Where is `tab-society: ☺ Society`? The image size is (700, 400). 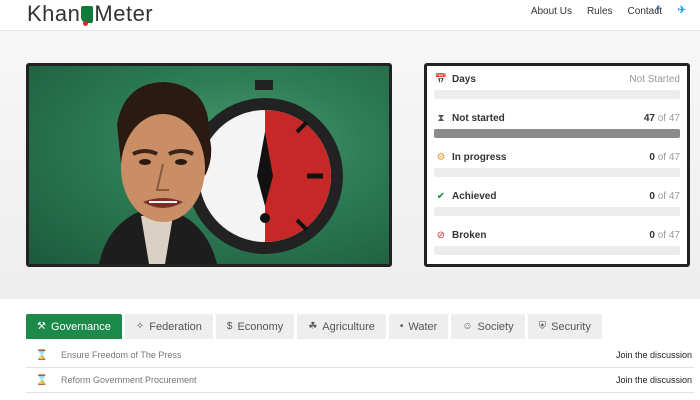
tab-society: ☺ Society is located at coordinates (488, 326).